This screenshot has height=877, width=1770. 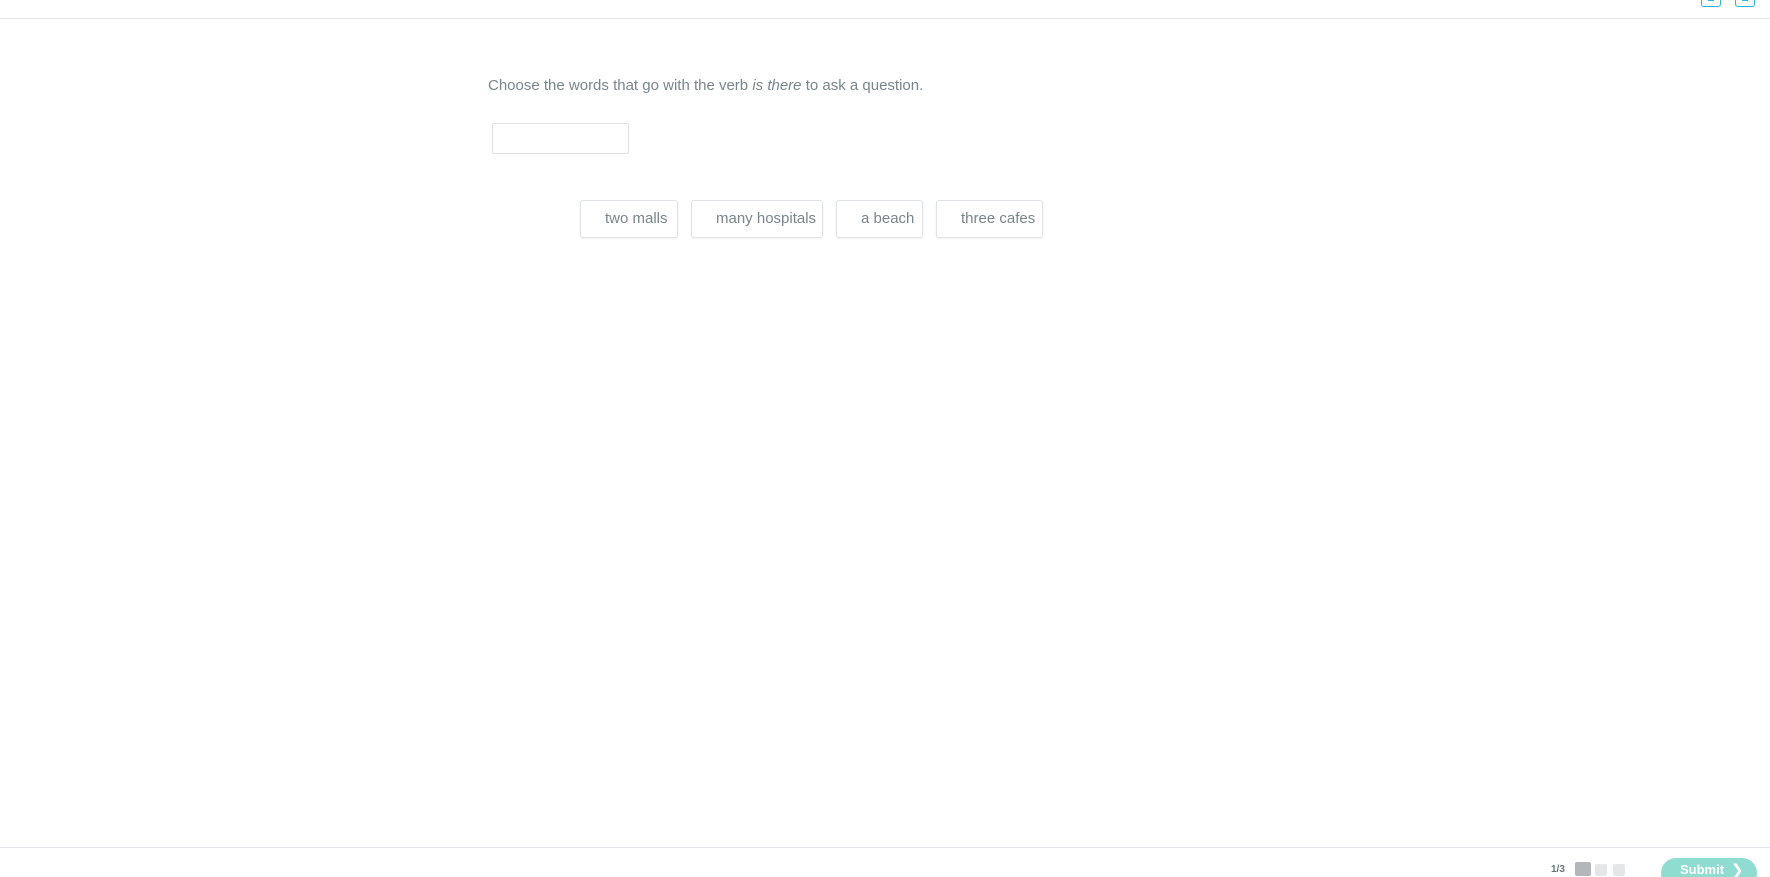 I want to click on prompt-text-after: to ask a question., so click(x=862, y=85).